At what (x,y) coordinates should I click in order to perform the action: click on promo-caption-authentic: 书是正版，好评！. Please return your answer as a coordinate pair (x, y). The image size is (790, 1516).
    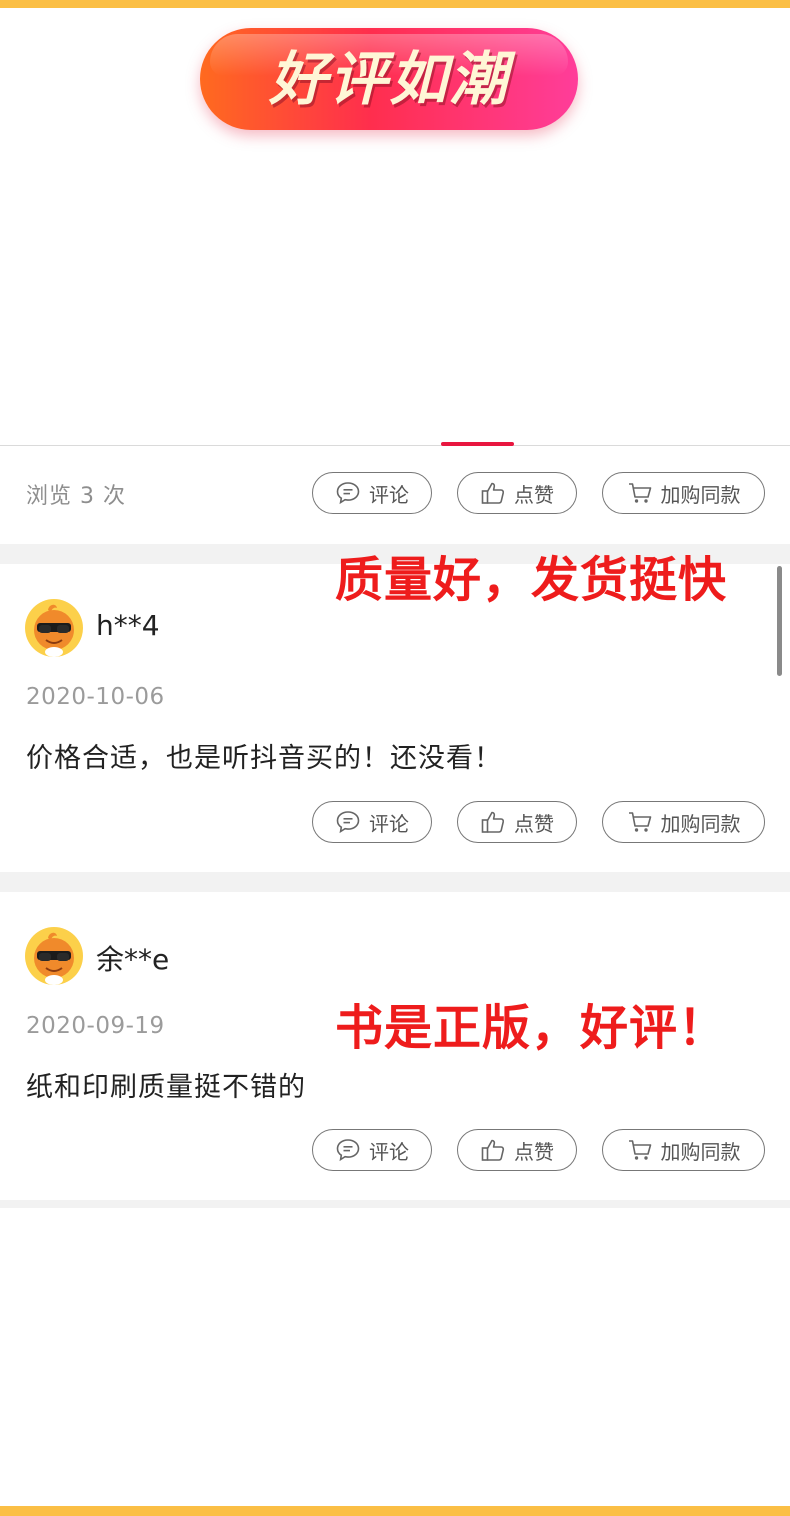
    Looking at the image, I should click on (531, 1028).